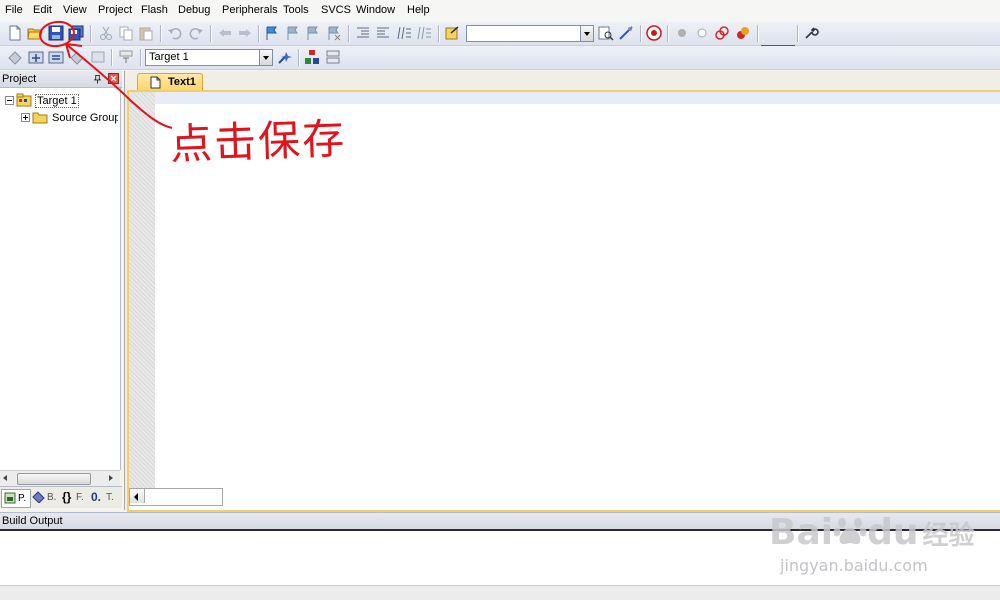  Describe the element at coordinates (250, 10) in the screenshot. I see `menu-peripherals: Peripherals` at that location.